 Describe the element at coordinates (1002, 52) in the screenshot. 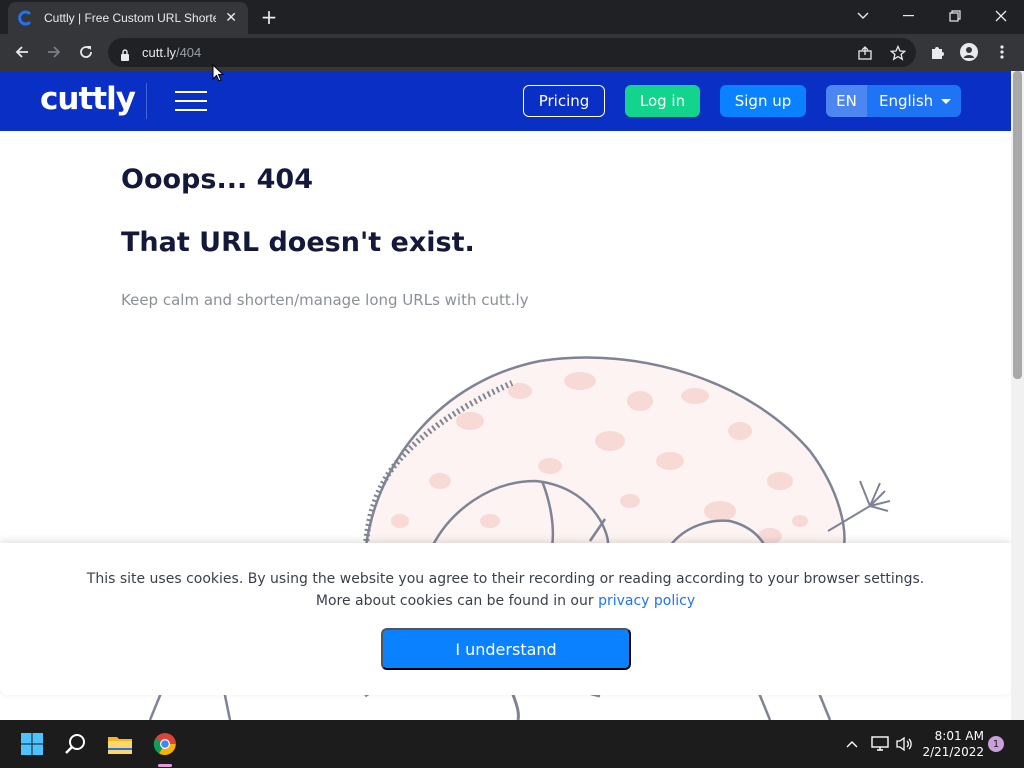

I see `browser-menu-icon` at that location.